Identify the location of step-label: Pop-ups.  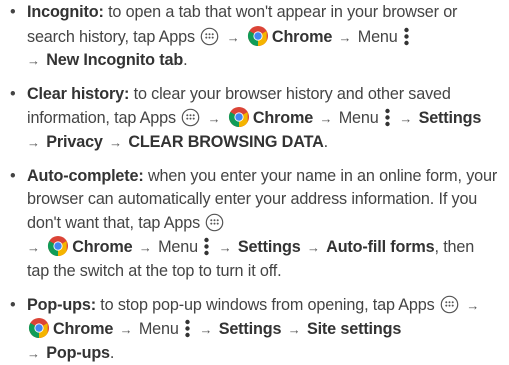
(78, 352).